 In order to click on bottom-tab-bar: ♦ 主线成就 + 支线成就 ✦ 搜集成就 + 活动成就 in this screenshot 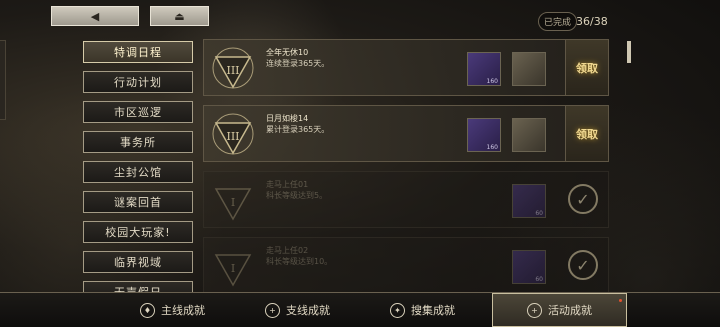, I will do `click(360, 309)`.